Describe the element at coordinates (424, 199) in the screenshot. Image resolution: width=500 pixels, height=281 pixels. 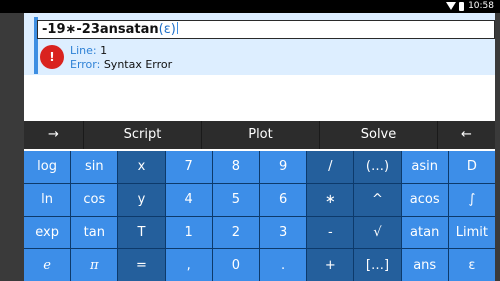
I see `key-acos: acos` at that location.